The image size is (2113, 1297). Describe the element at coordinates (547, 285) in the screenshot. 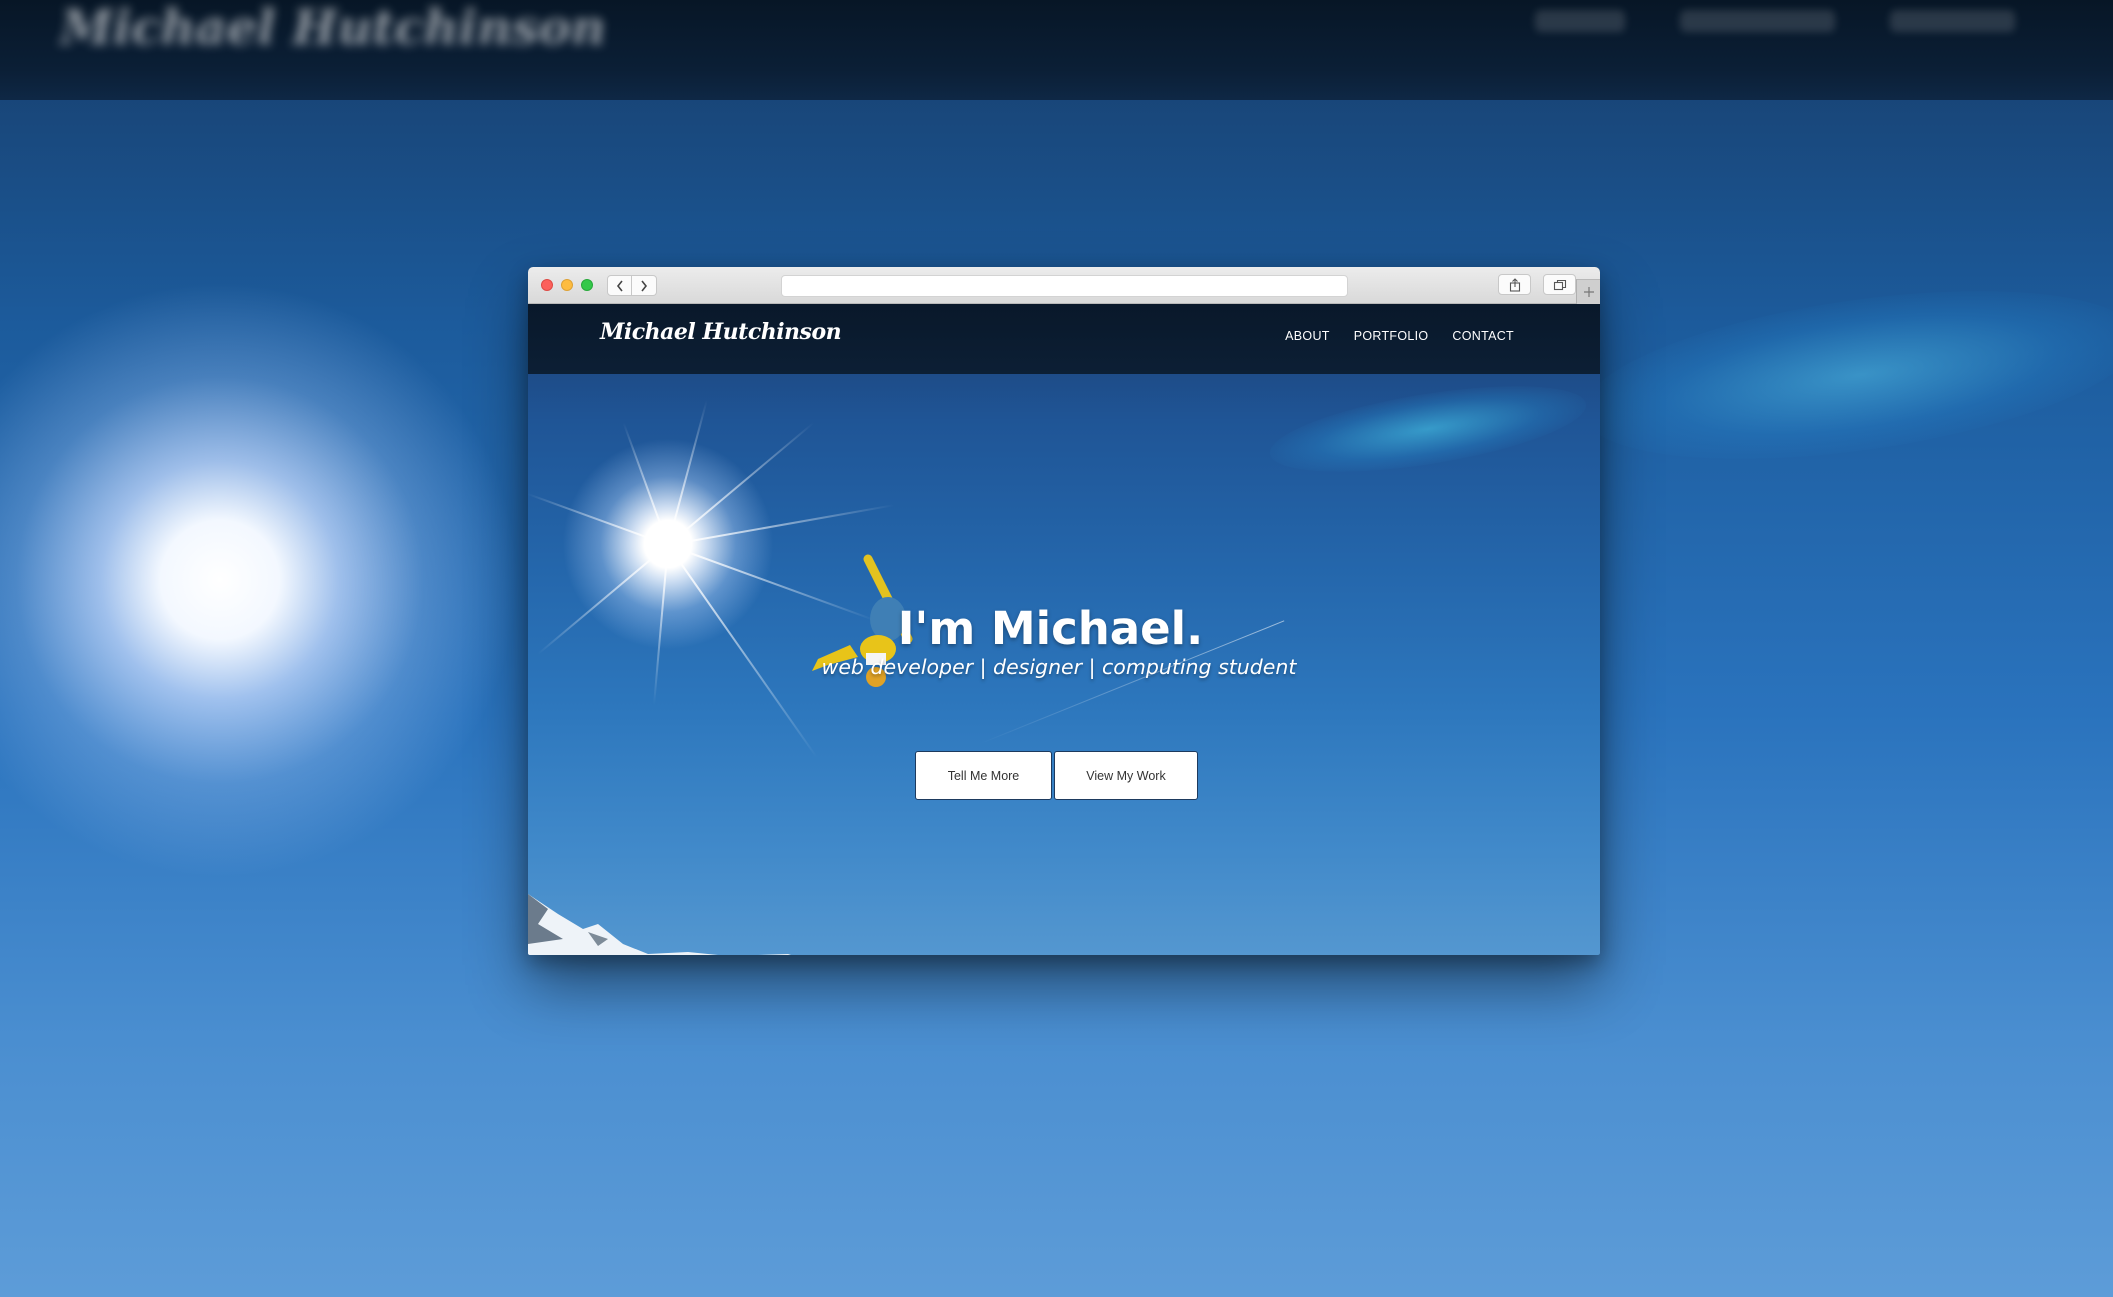

I see `close-window-button` at that location.